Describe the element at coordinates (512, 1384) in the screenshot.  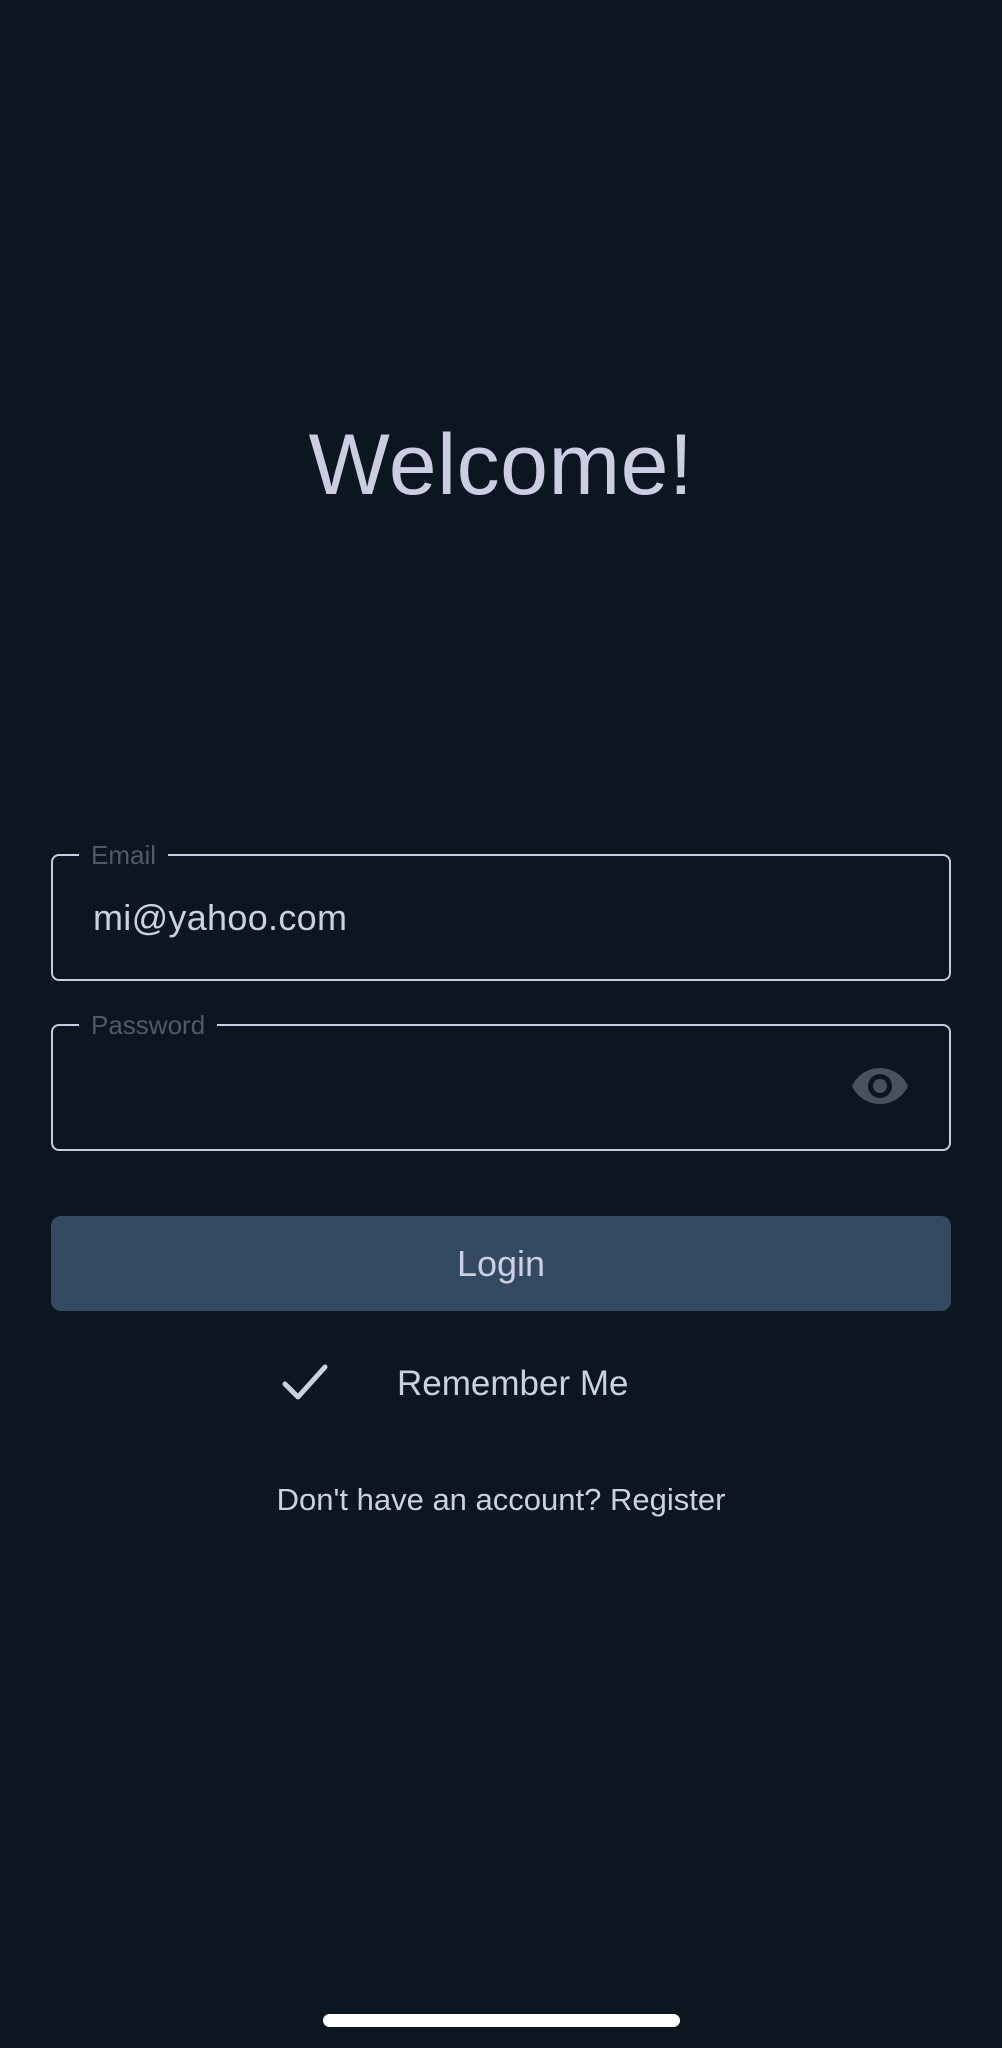
I see `remember-me-label: Remember Me` at that location.